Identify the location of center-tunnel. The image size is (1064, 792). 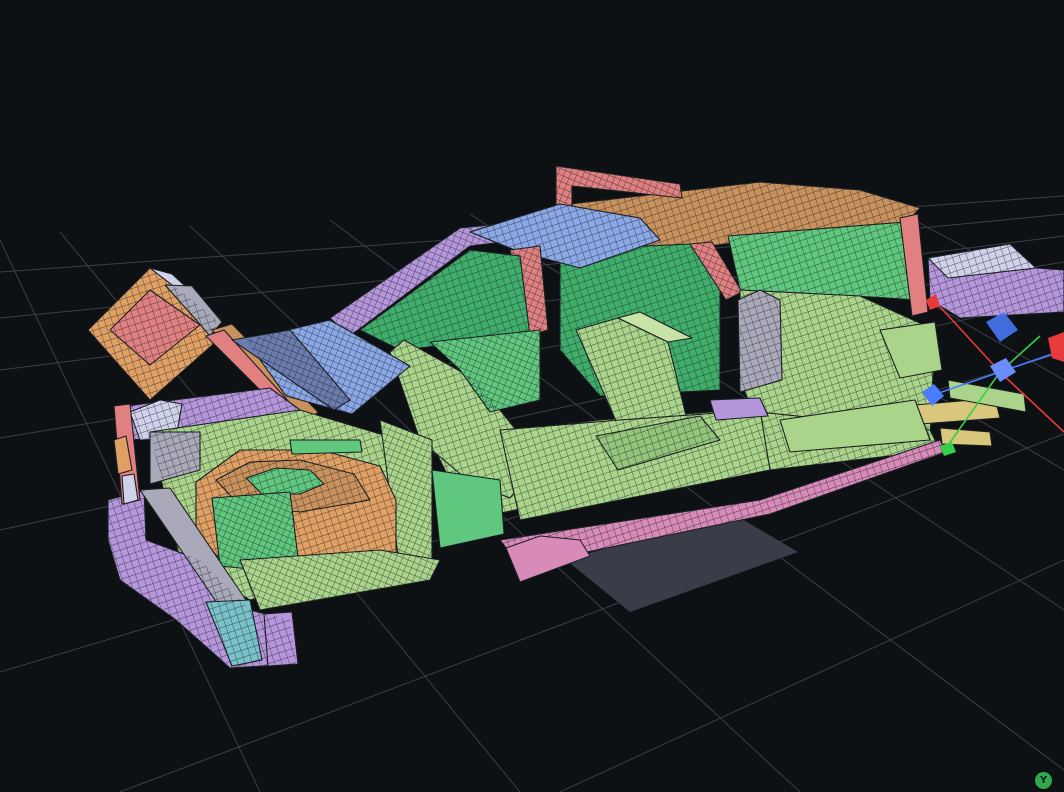
(635, 465).